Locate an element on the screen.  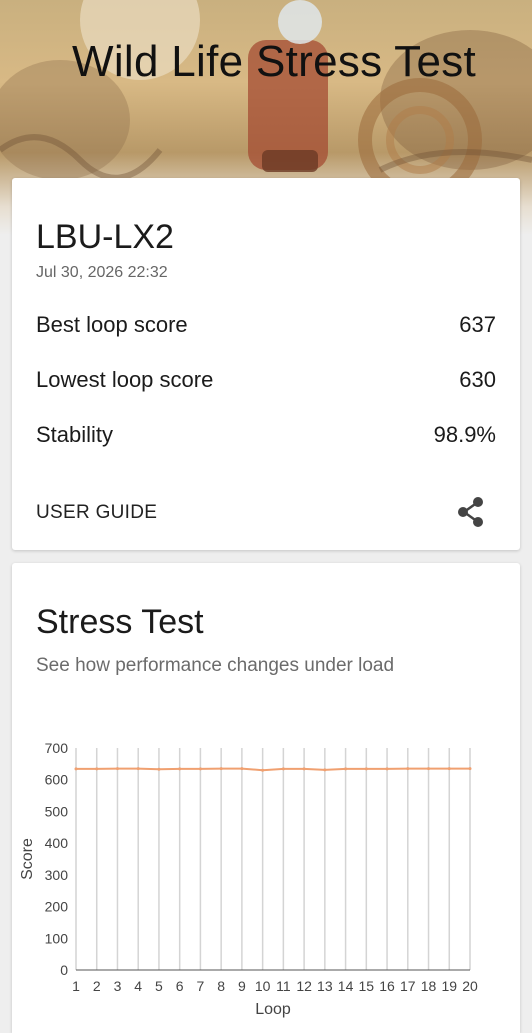
stress-test-subtitle: See how performance changes under load is located at coordinates (215, 665).